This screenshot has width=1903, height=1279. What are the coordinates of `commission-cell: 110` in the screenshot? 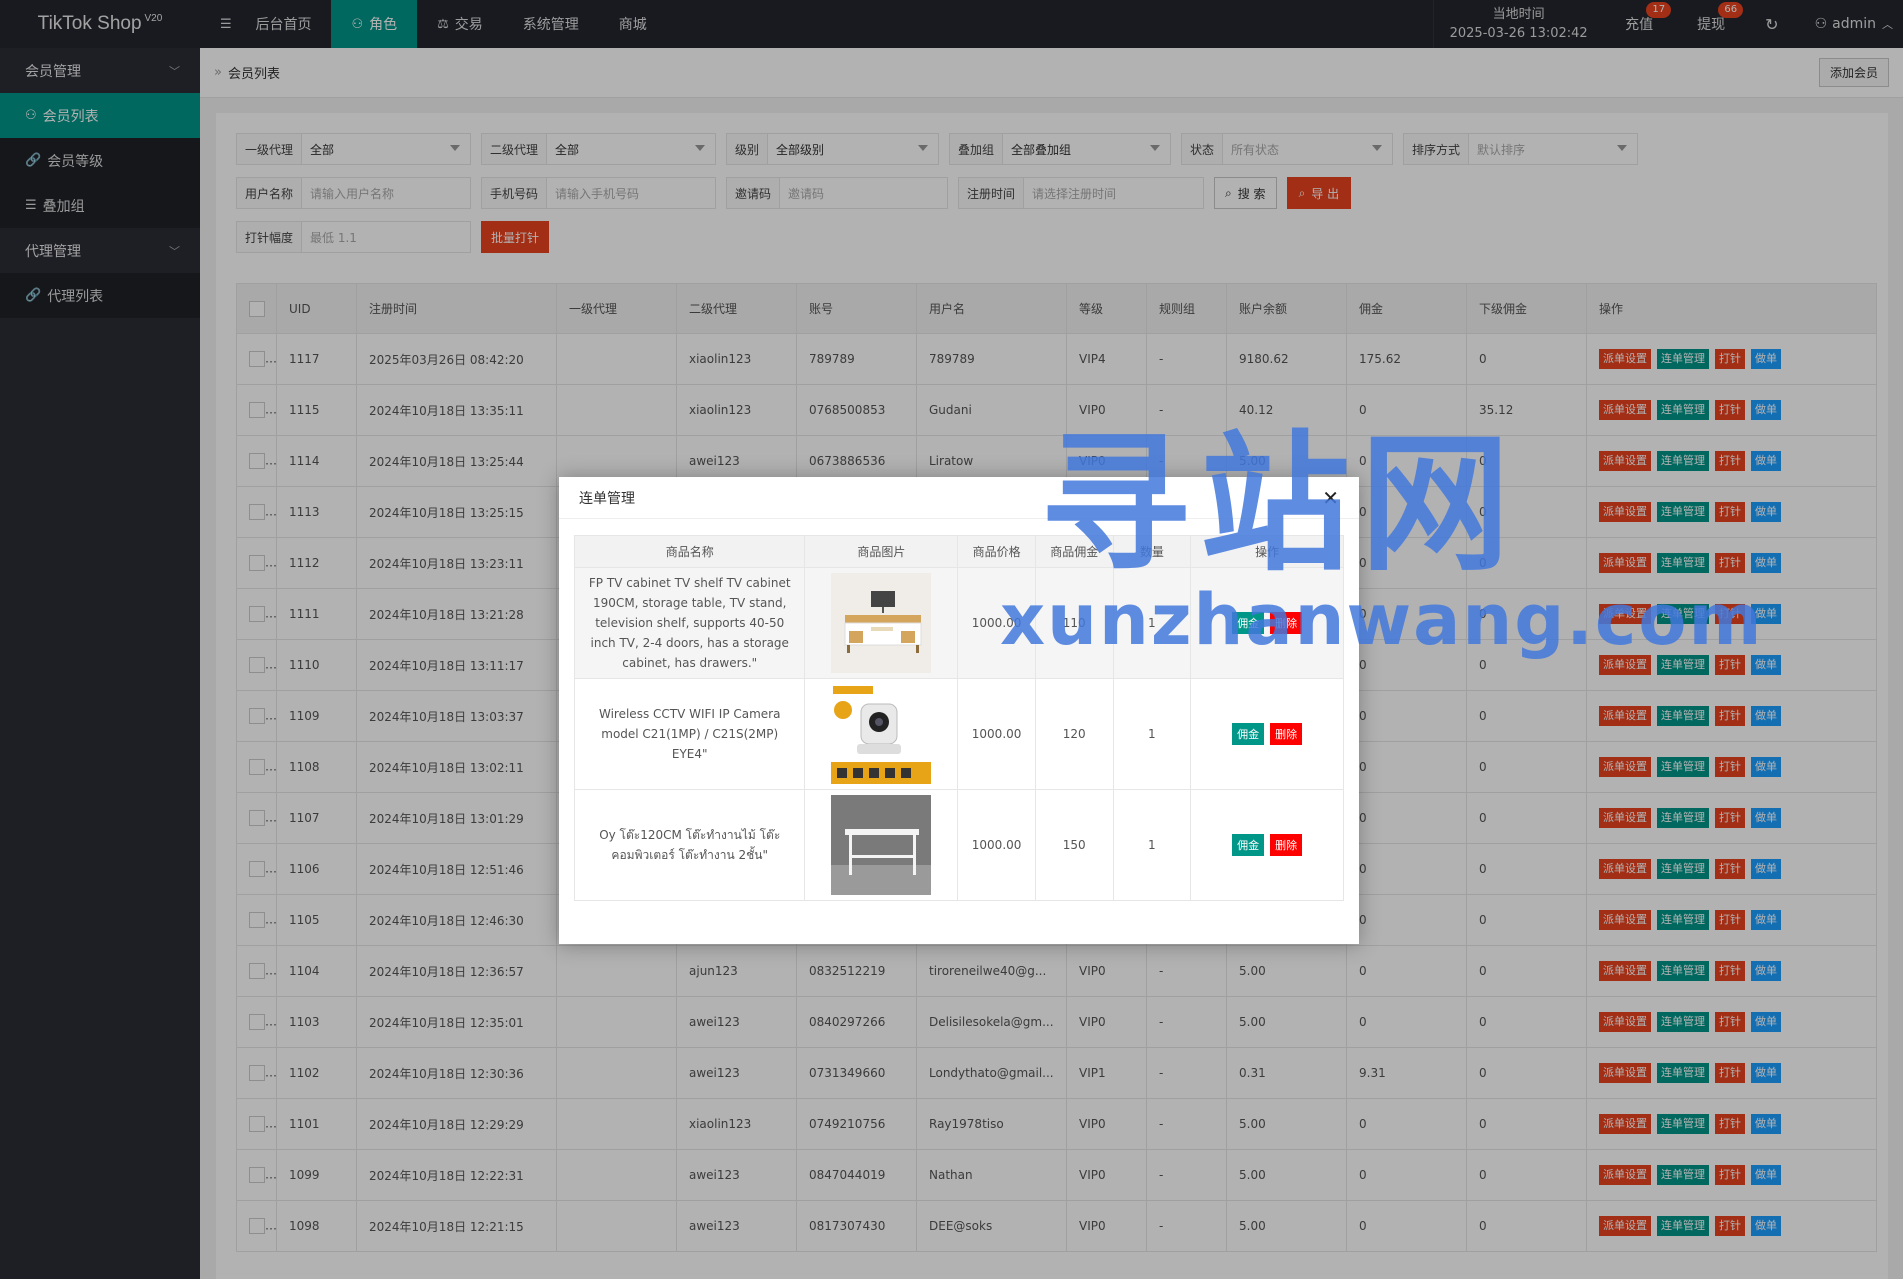 It's located at (1074, 623).